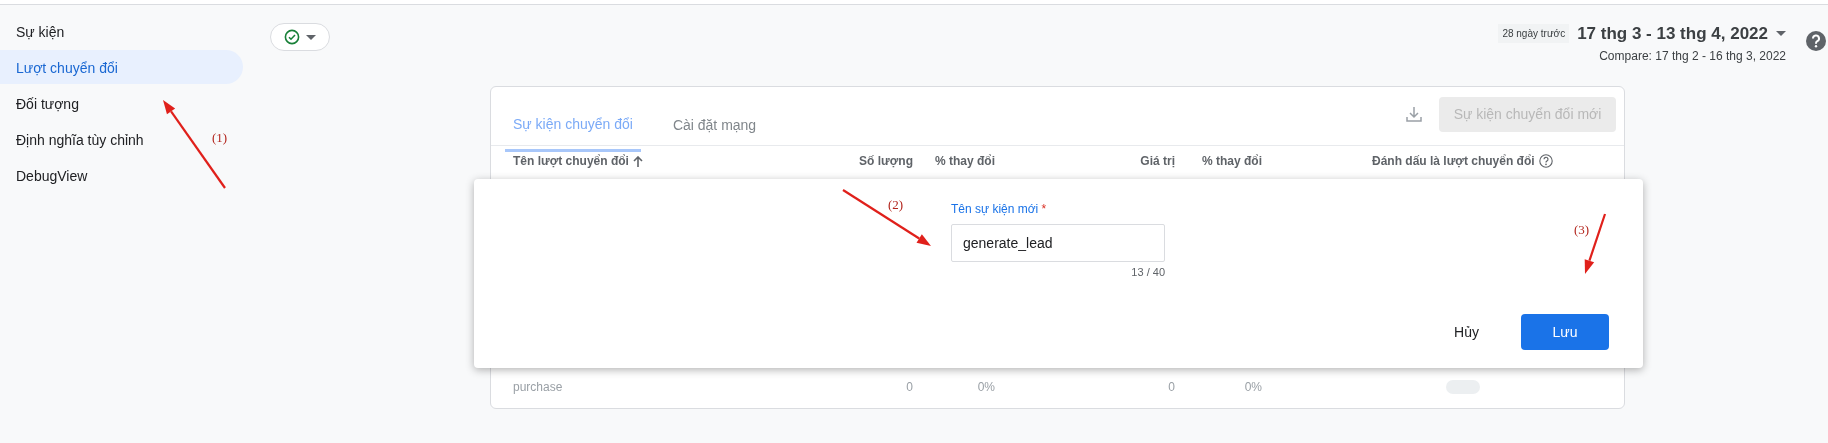  I want to click on check-circle-icon, so click(292, 37).